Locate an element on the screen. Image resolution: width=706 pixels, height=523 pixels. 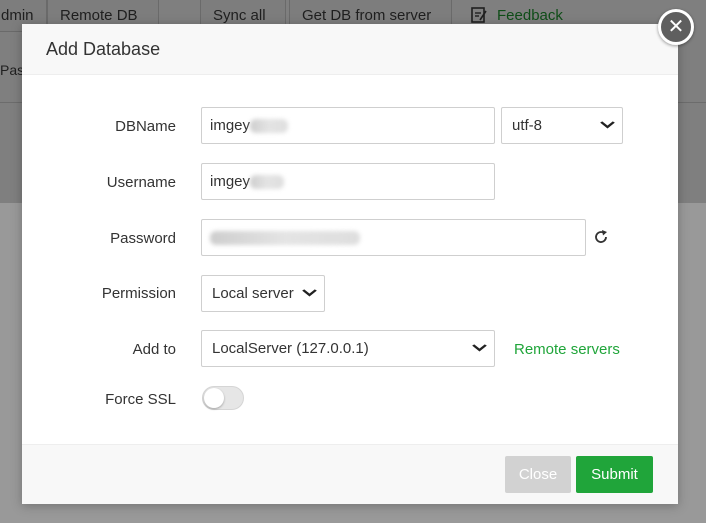
force-ssl-toggle is located at coordinates (223, 398).